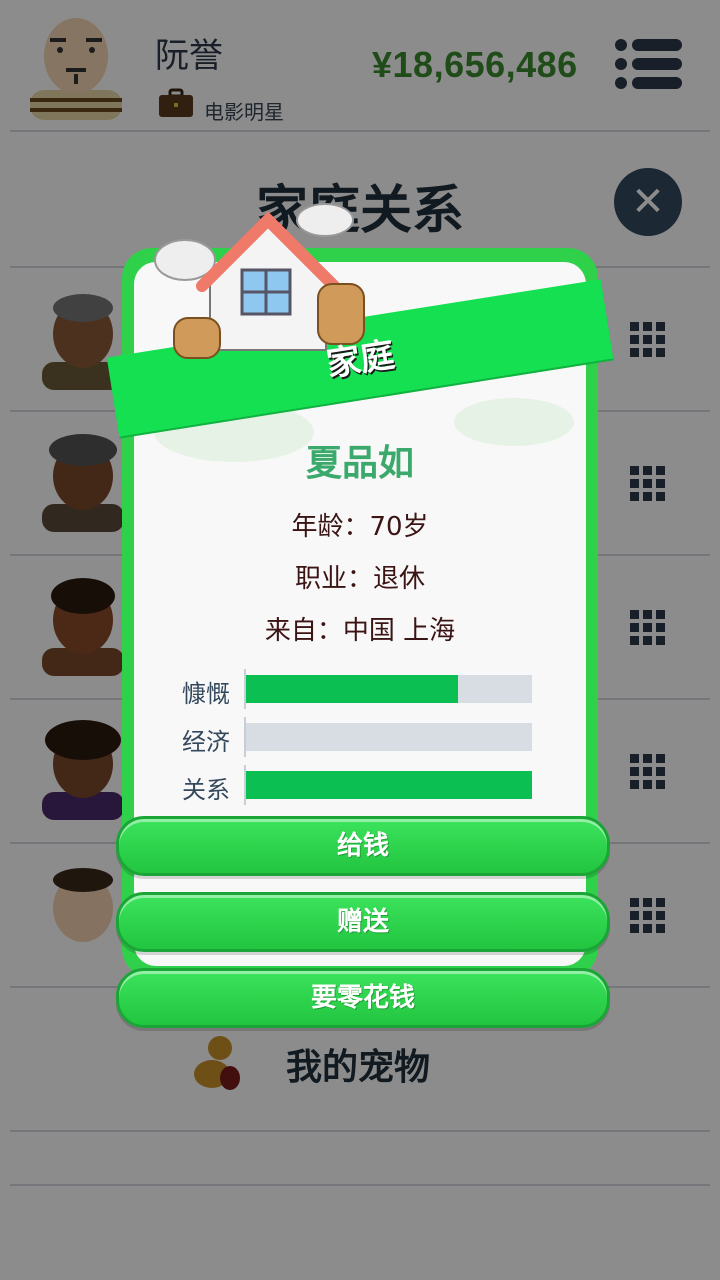  What do you see at coordinates (206, 742) in the screenshot?
I see `stat-label-economy: 经济` at bounding box center [206, 742].